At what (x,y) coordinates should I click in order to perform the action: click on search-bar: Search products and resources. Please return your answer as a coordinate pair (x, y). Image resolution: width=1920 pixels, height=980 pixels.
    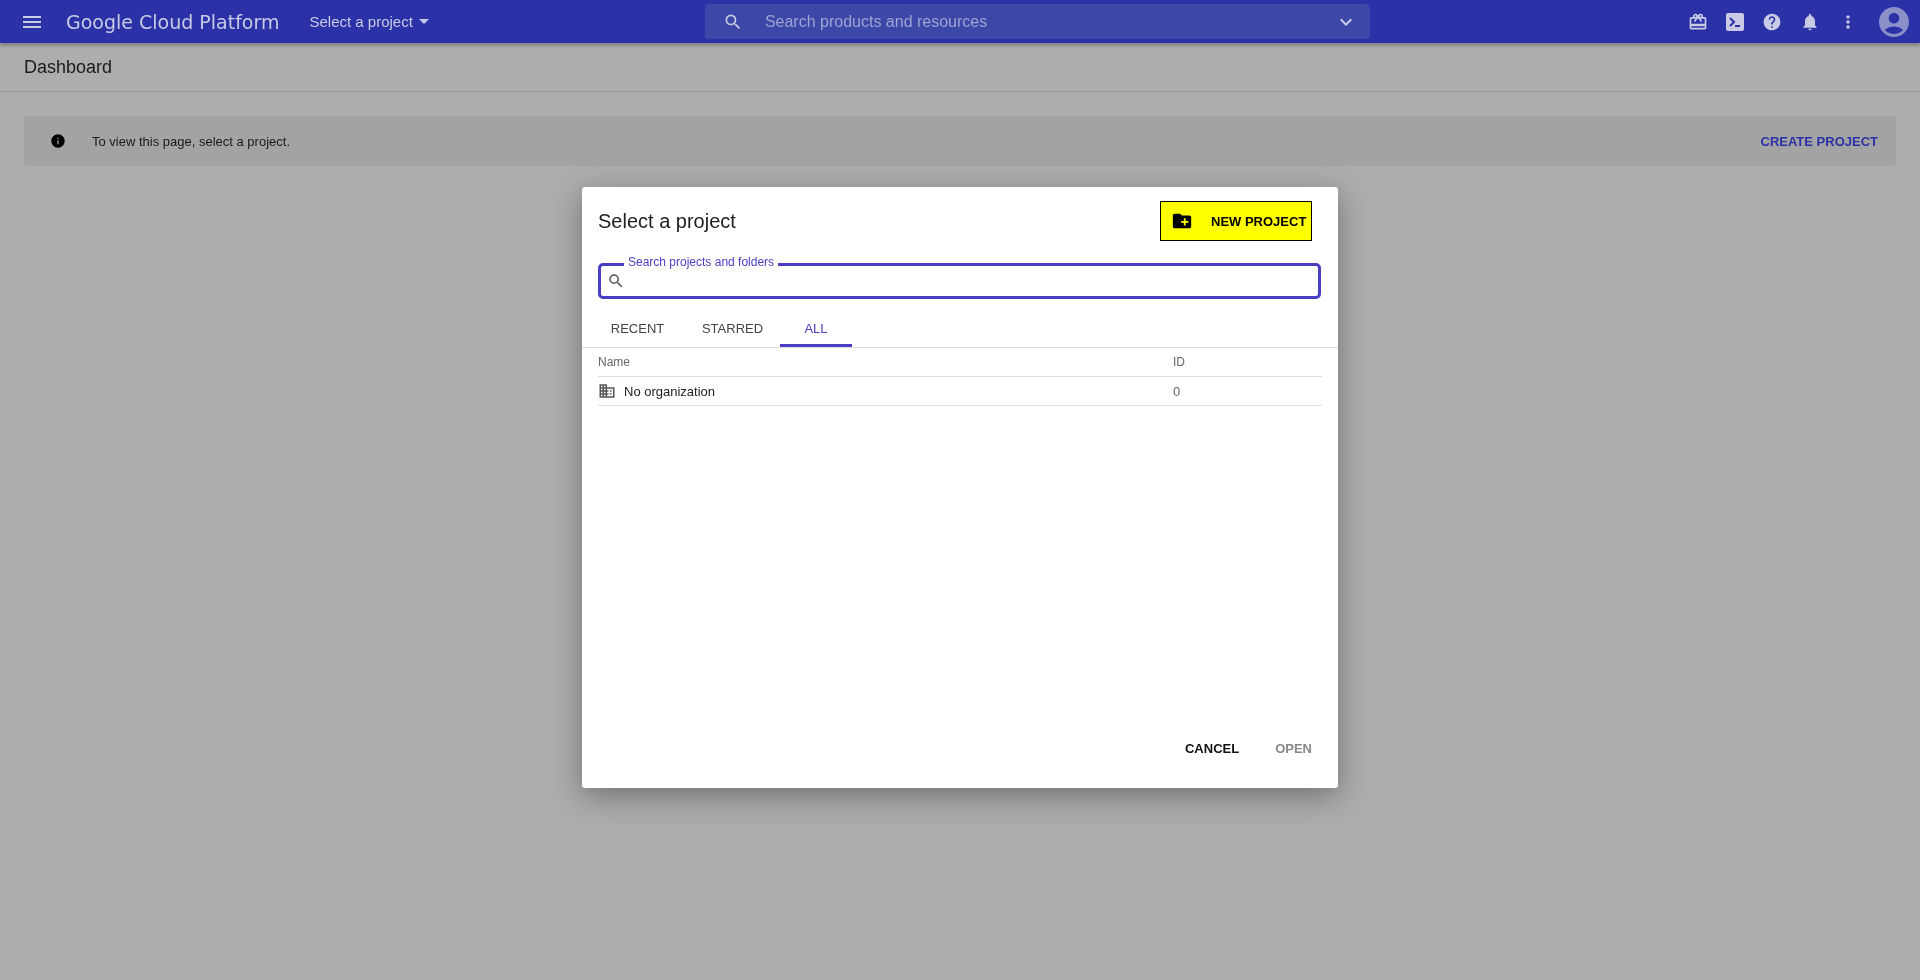
    Looking at the image, I should click on (1037, 21).